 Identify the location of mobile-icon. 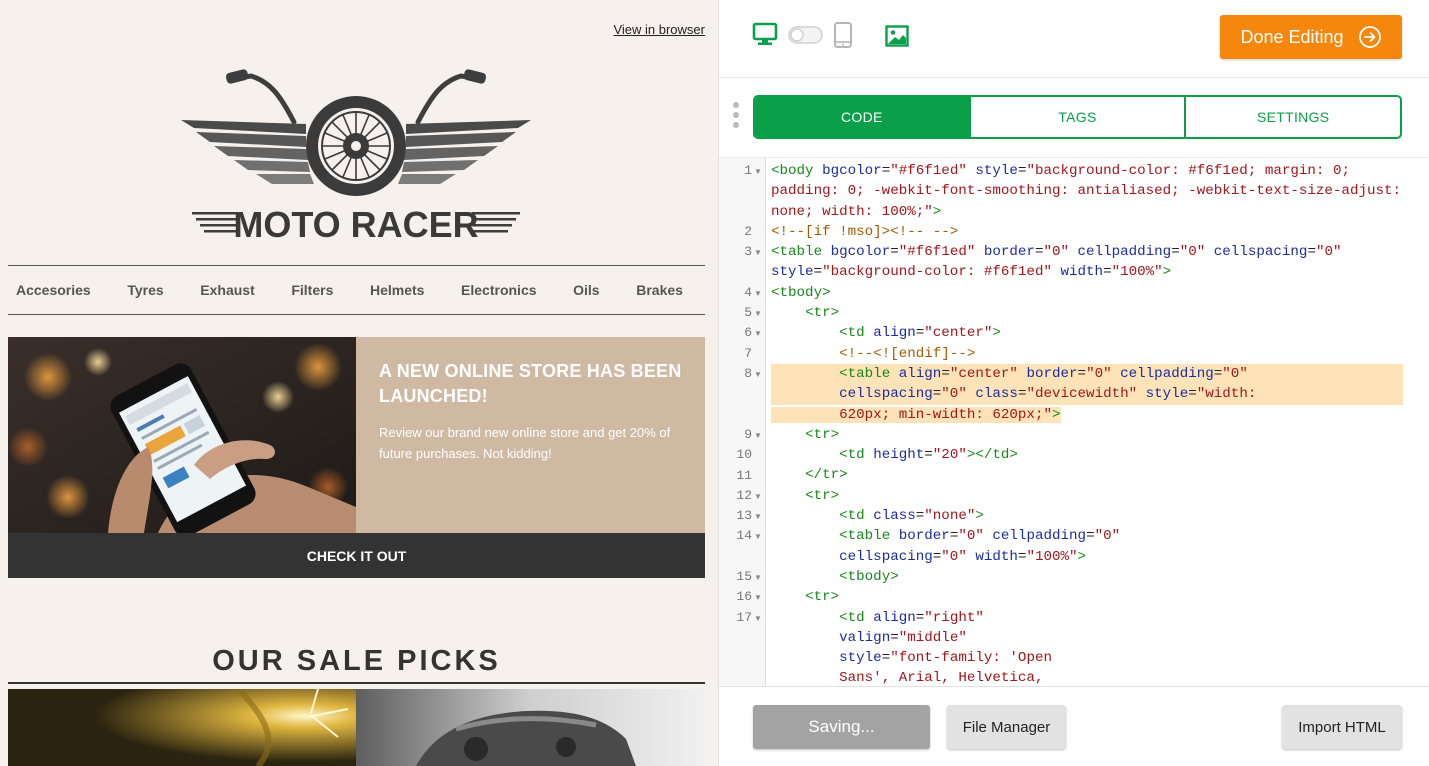
(843, 35).